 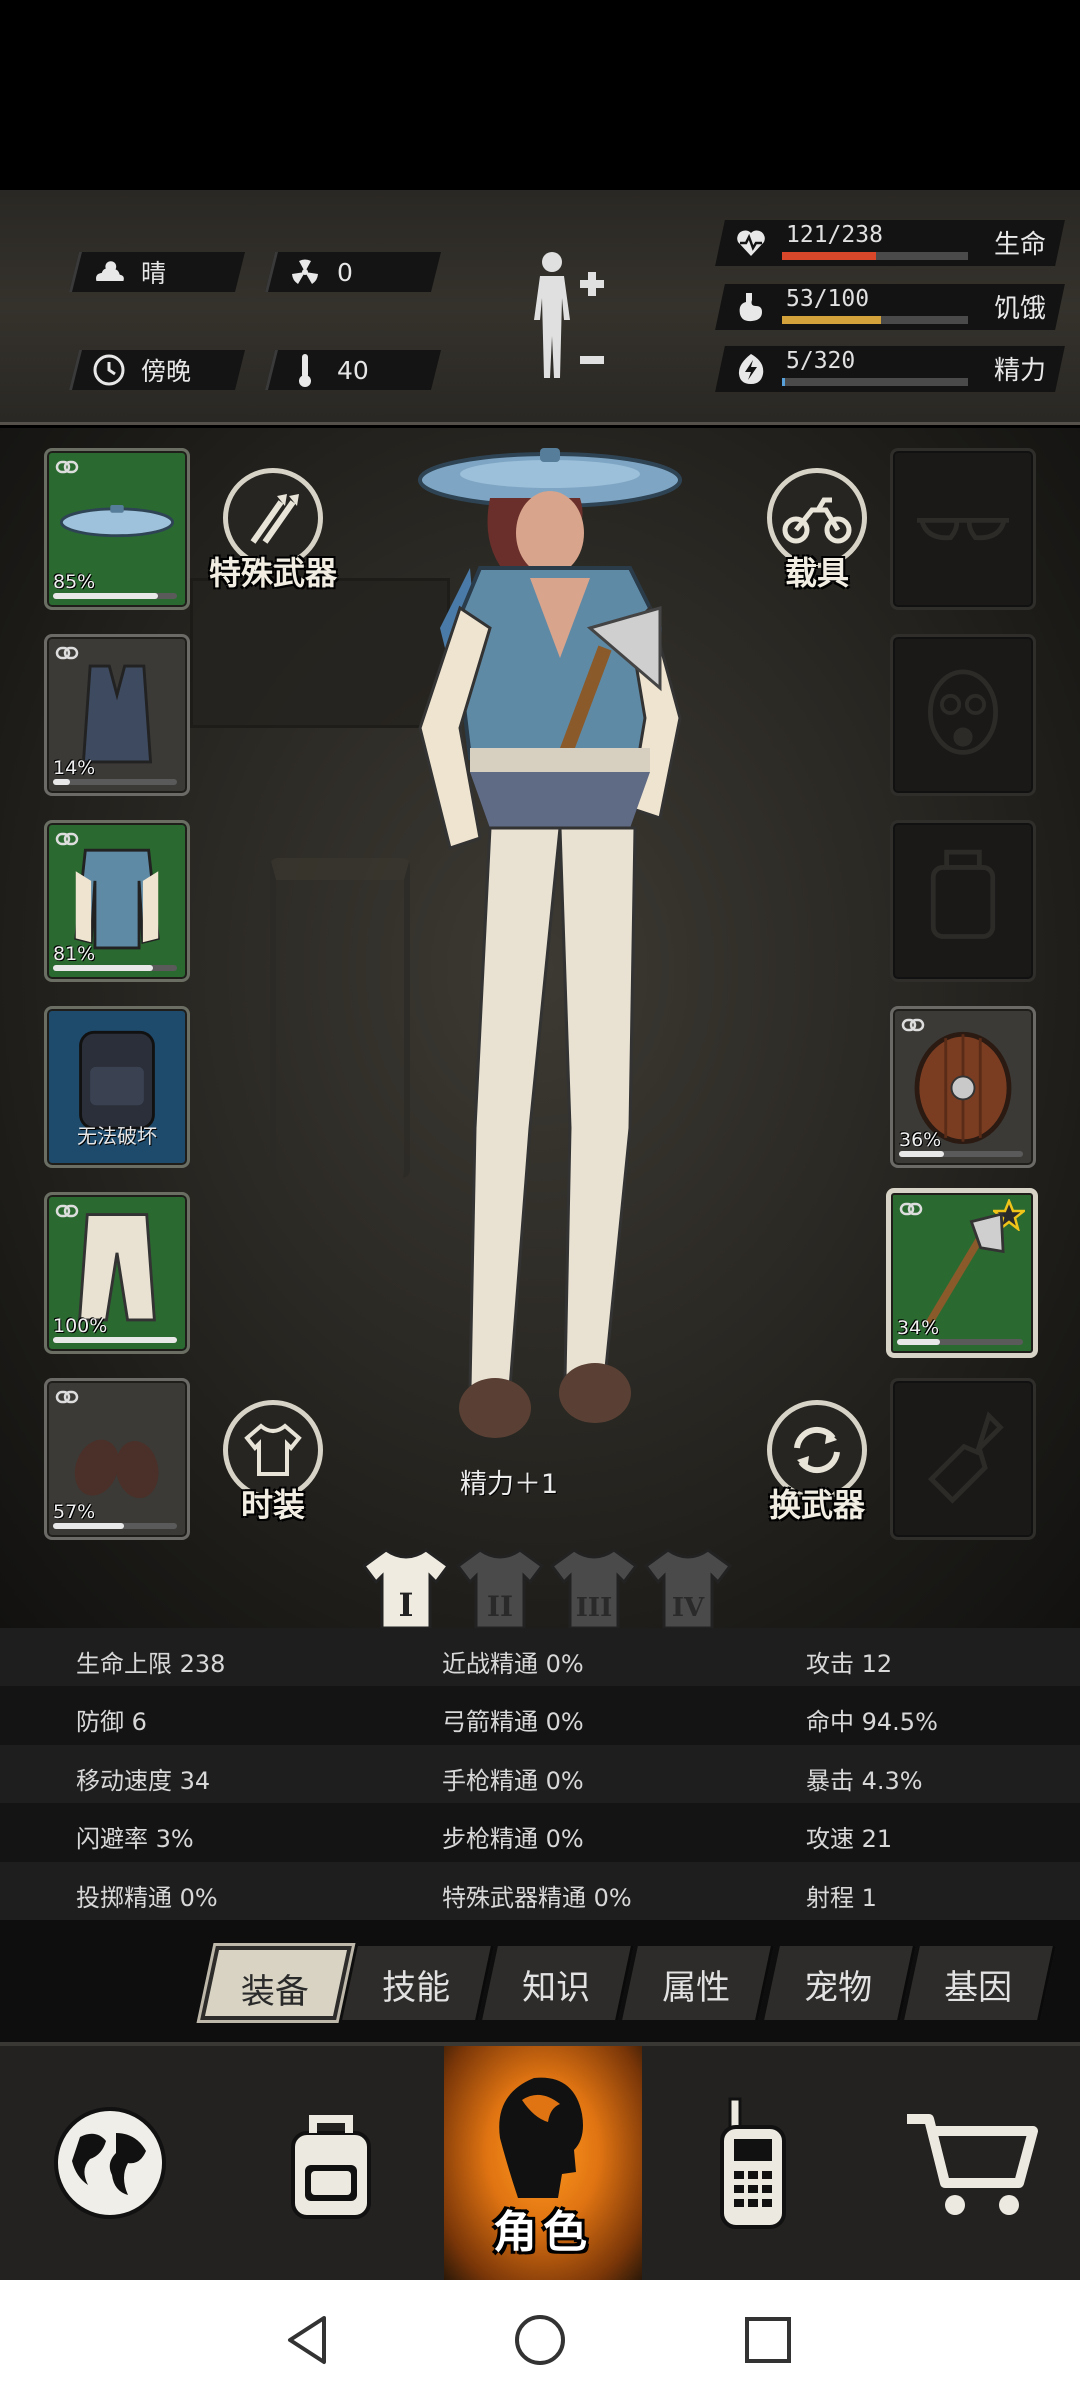 I want to click on slot-shield: 36%, so click(x=963, y=1087).